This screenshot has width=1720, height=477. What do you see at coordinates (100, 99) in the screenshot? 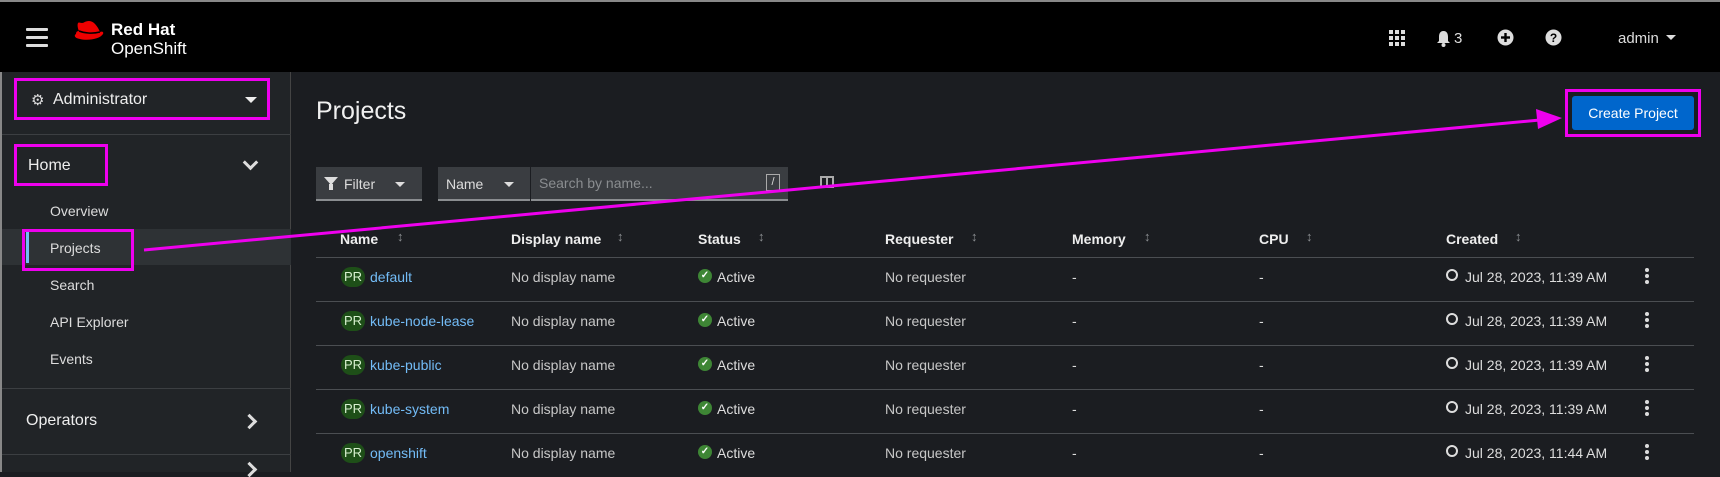
I see `perspective-label: Administrator` at bounding box center [100, 99].